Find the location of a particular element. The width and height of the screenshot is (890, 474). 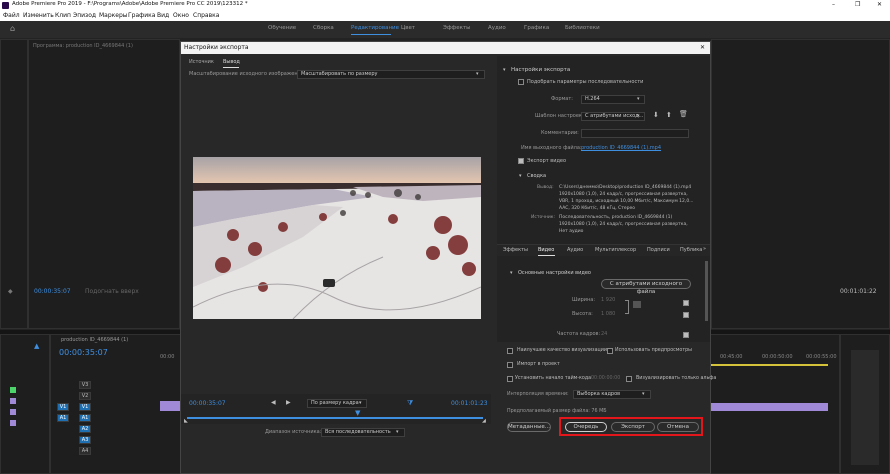

alpha-only-checkbox is located at coordinates (629, 379).